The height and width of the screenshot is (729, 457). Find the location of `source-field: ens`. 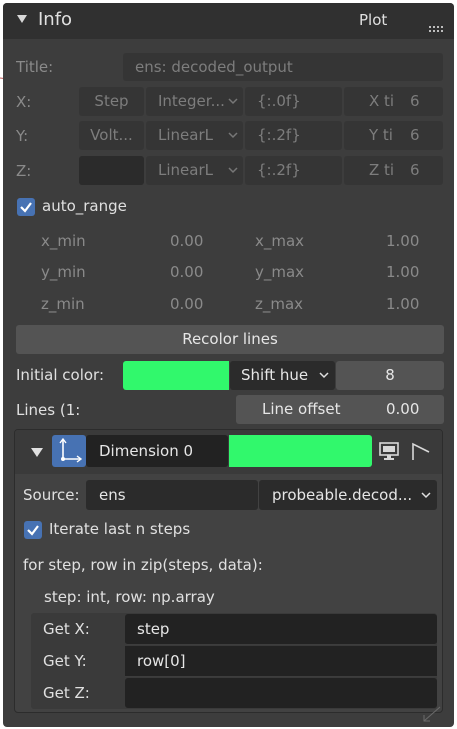

source-field: ens is located at coordinates (172, 495).